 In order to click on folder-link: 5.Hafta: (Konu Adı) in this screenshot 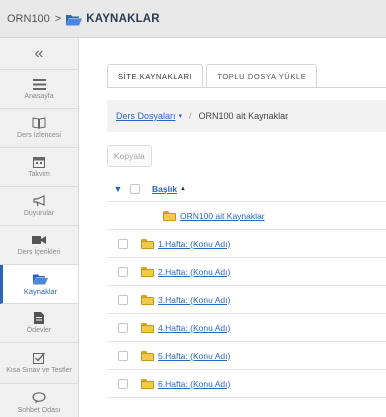, I will do `click(194, 356)`.